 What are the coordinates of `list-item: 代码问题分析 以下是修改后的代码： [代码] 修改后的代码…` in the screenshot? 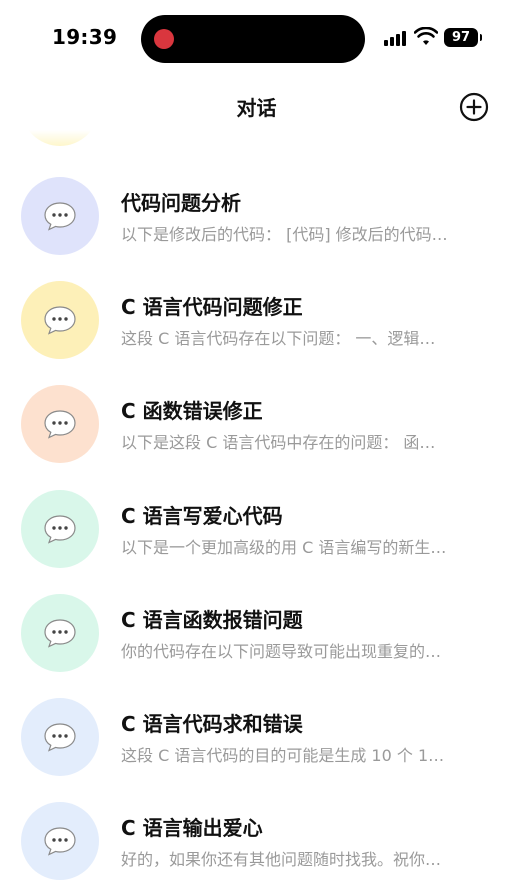 It's located at (256, 229).